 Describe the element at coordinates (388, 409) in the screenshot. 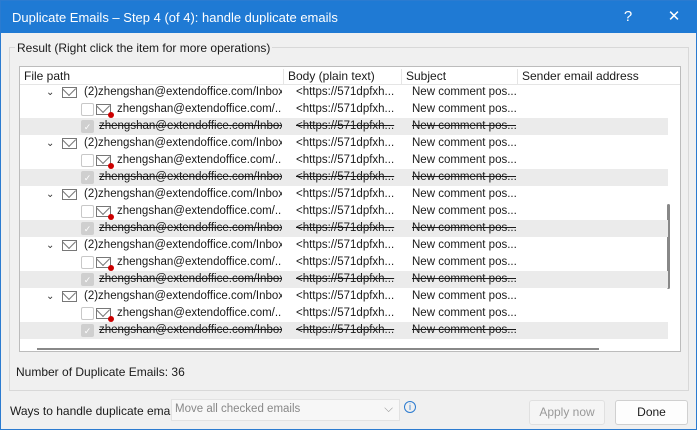

I see `chevron-down-icon: ⌵` at that location.